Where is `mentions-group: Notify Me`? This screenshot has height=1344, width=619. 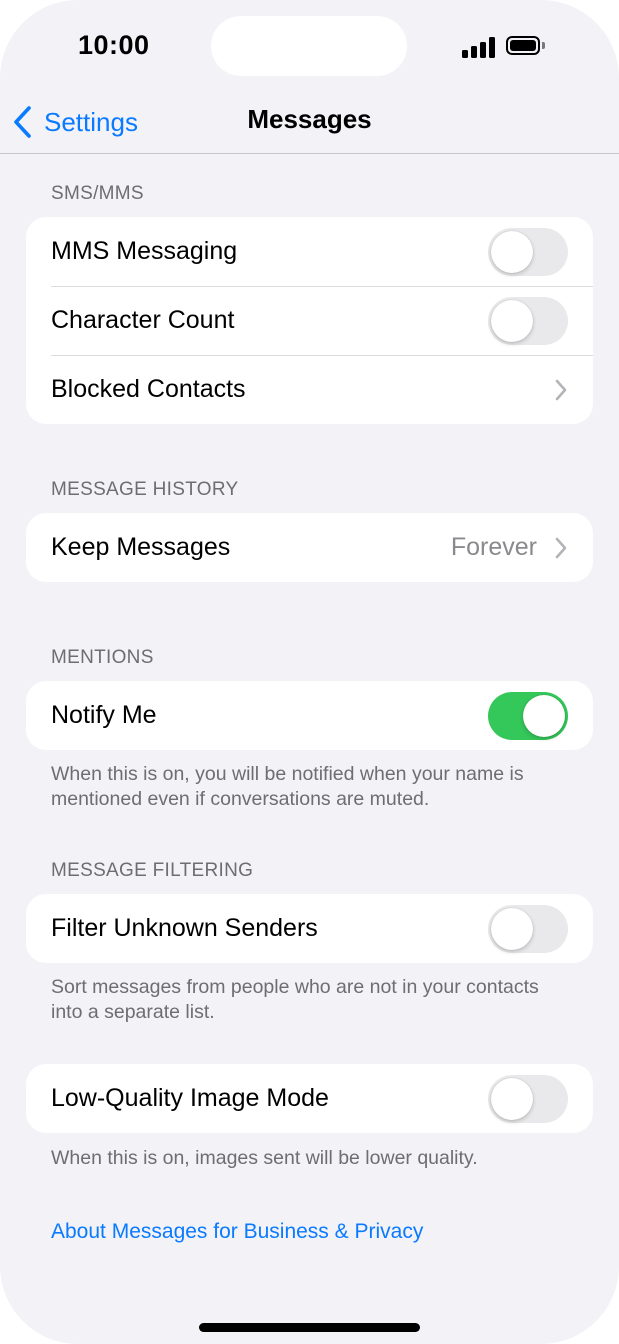 mentions-group: Notify Me is located at coordinates (309, 715).